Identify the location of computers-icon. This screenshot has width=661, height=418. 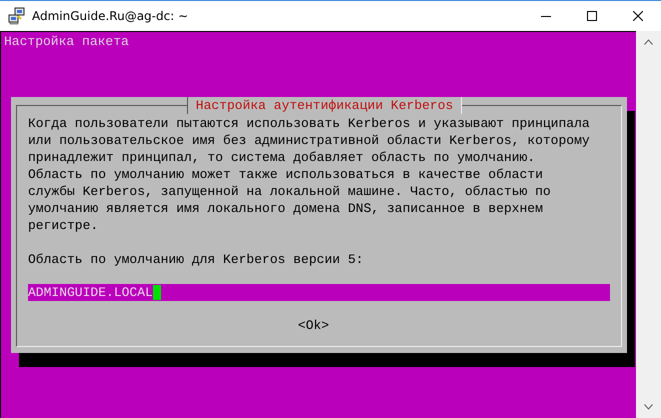
(17, 16).